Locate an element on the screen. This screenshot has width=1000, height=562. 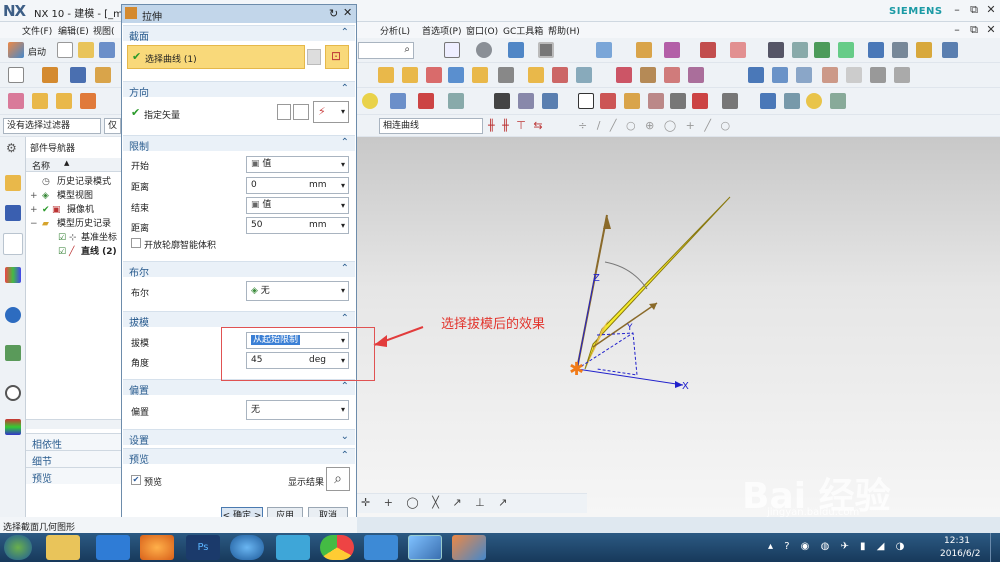
column-name: 名称 is located at coordinates (41, 165).